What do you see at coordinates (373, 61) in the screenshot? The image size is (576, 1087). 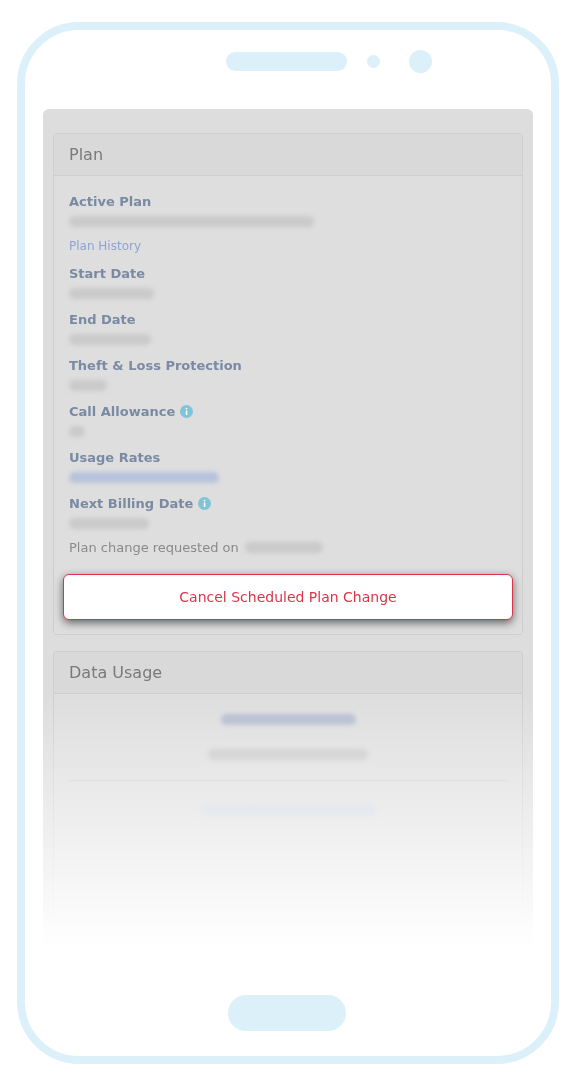 I see `sensor-dot` at bounding box center [373, 61].